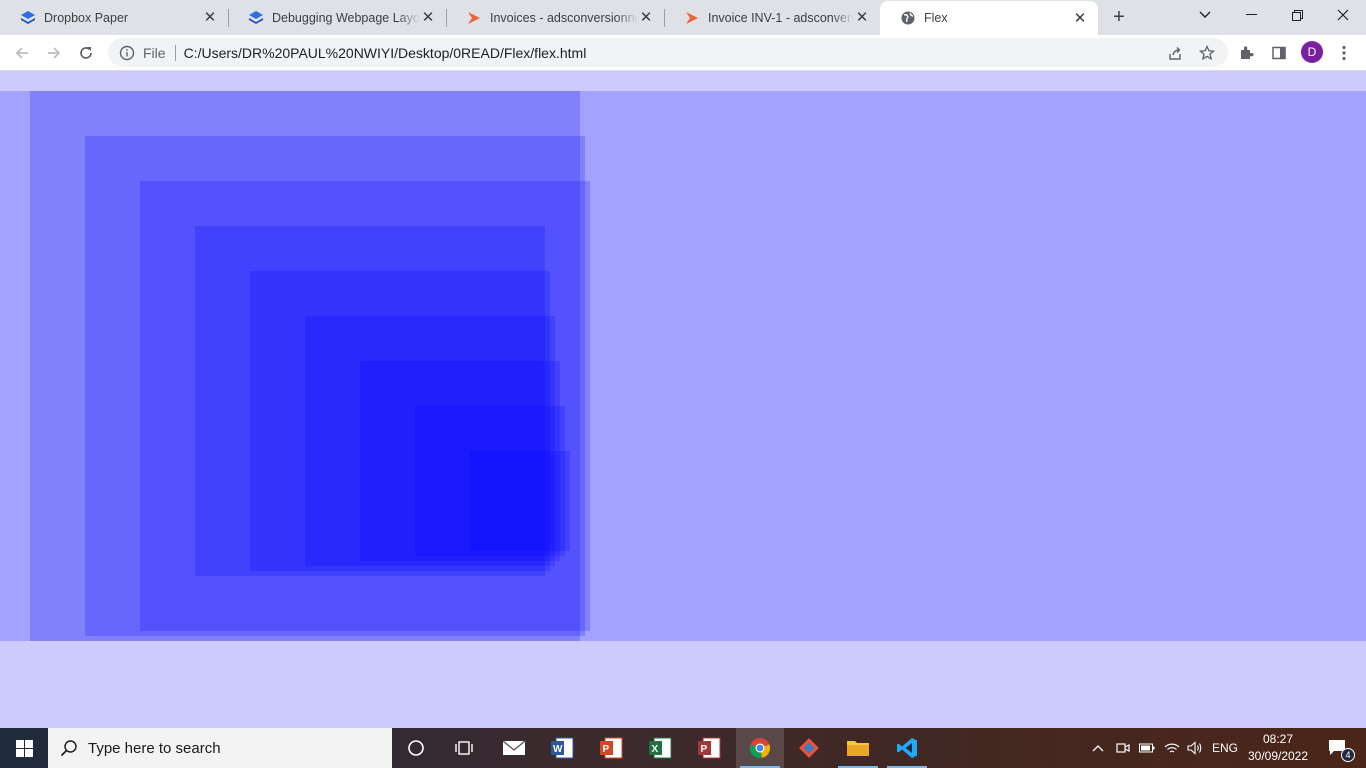 This screenshot has height=768, width=1366. I want to click on word-icon: W, so click(562, 748).